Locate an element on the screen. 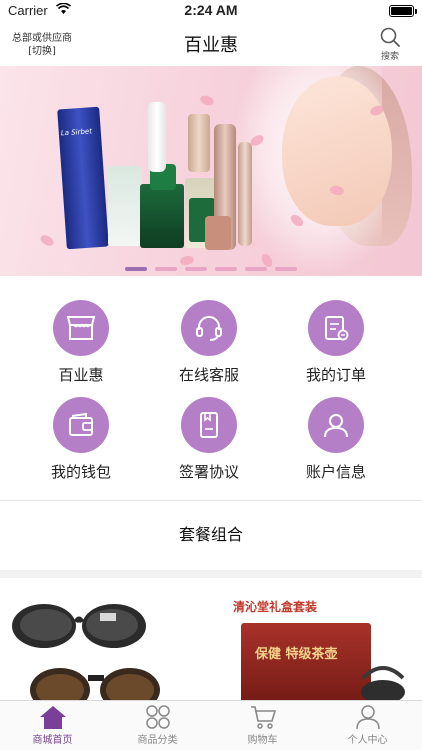 The height and width of the screenshot is (750, 422). home-icon is located at coordinates (52, 717).